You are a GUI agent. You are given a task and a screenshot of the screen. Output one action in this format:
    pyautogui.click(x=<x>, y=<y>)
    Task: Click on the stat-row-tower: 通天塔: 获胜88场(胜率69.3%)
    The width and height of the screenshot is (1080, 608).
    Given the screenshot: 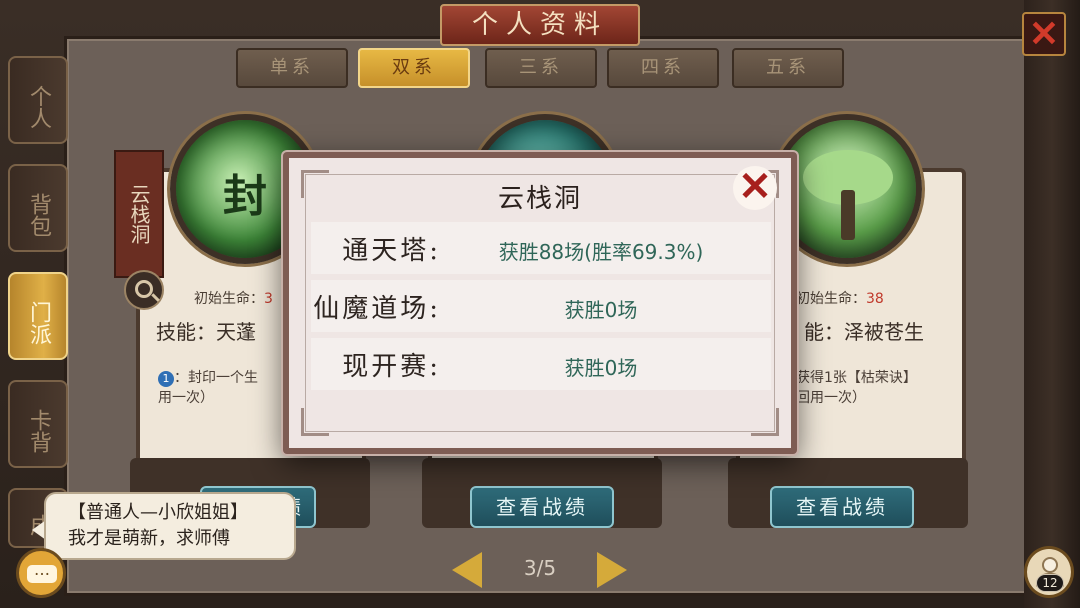 What is the action you would take?
    pyautogui.click(x=541, y=248)
    